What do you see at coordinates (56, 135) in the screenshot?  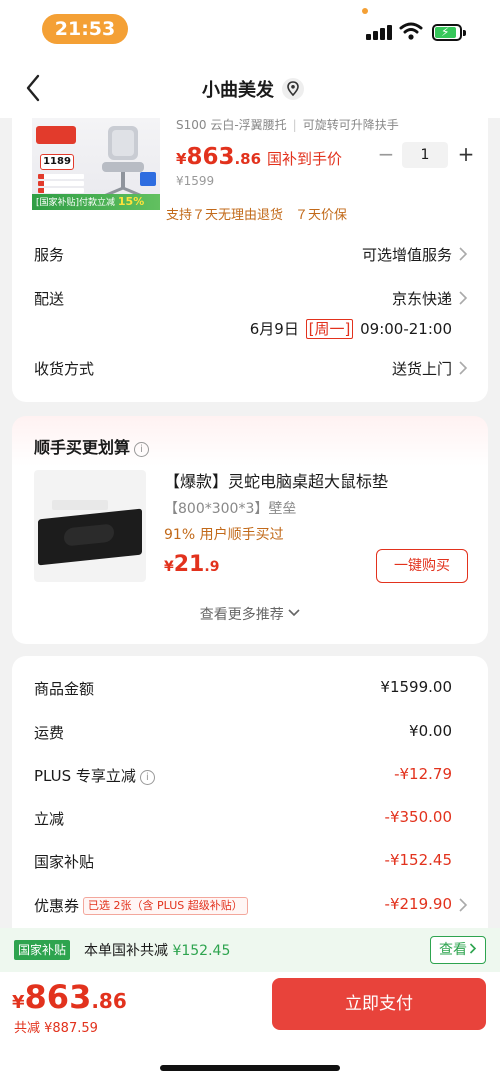 I see `promo-badge` at bounding box center [56, 135].